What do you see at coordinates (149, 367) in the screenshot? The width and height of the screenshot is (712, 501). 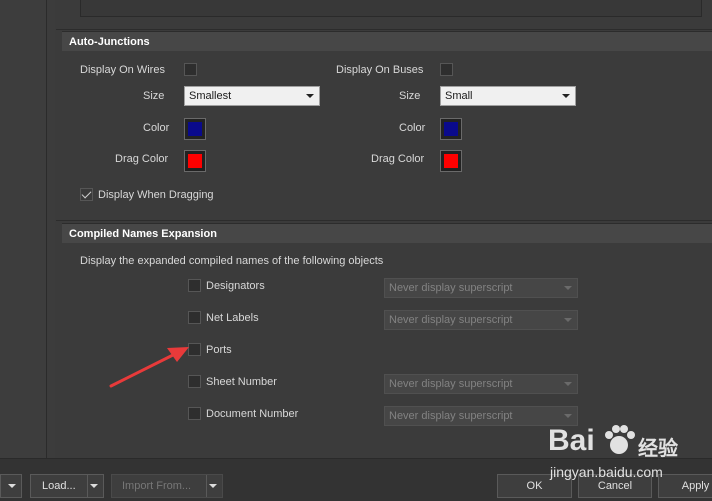 I see `annotation-arrow-icon` at bounding box center [149, 367].